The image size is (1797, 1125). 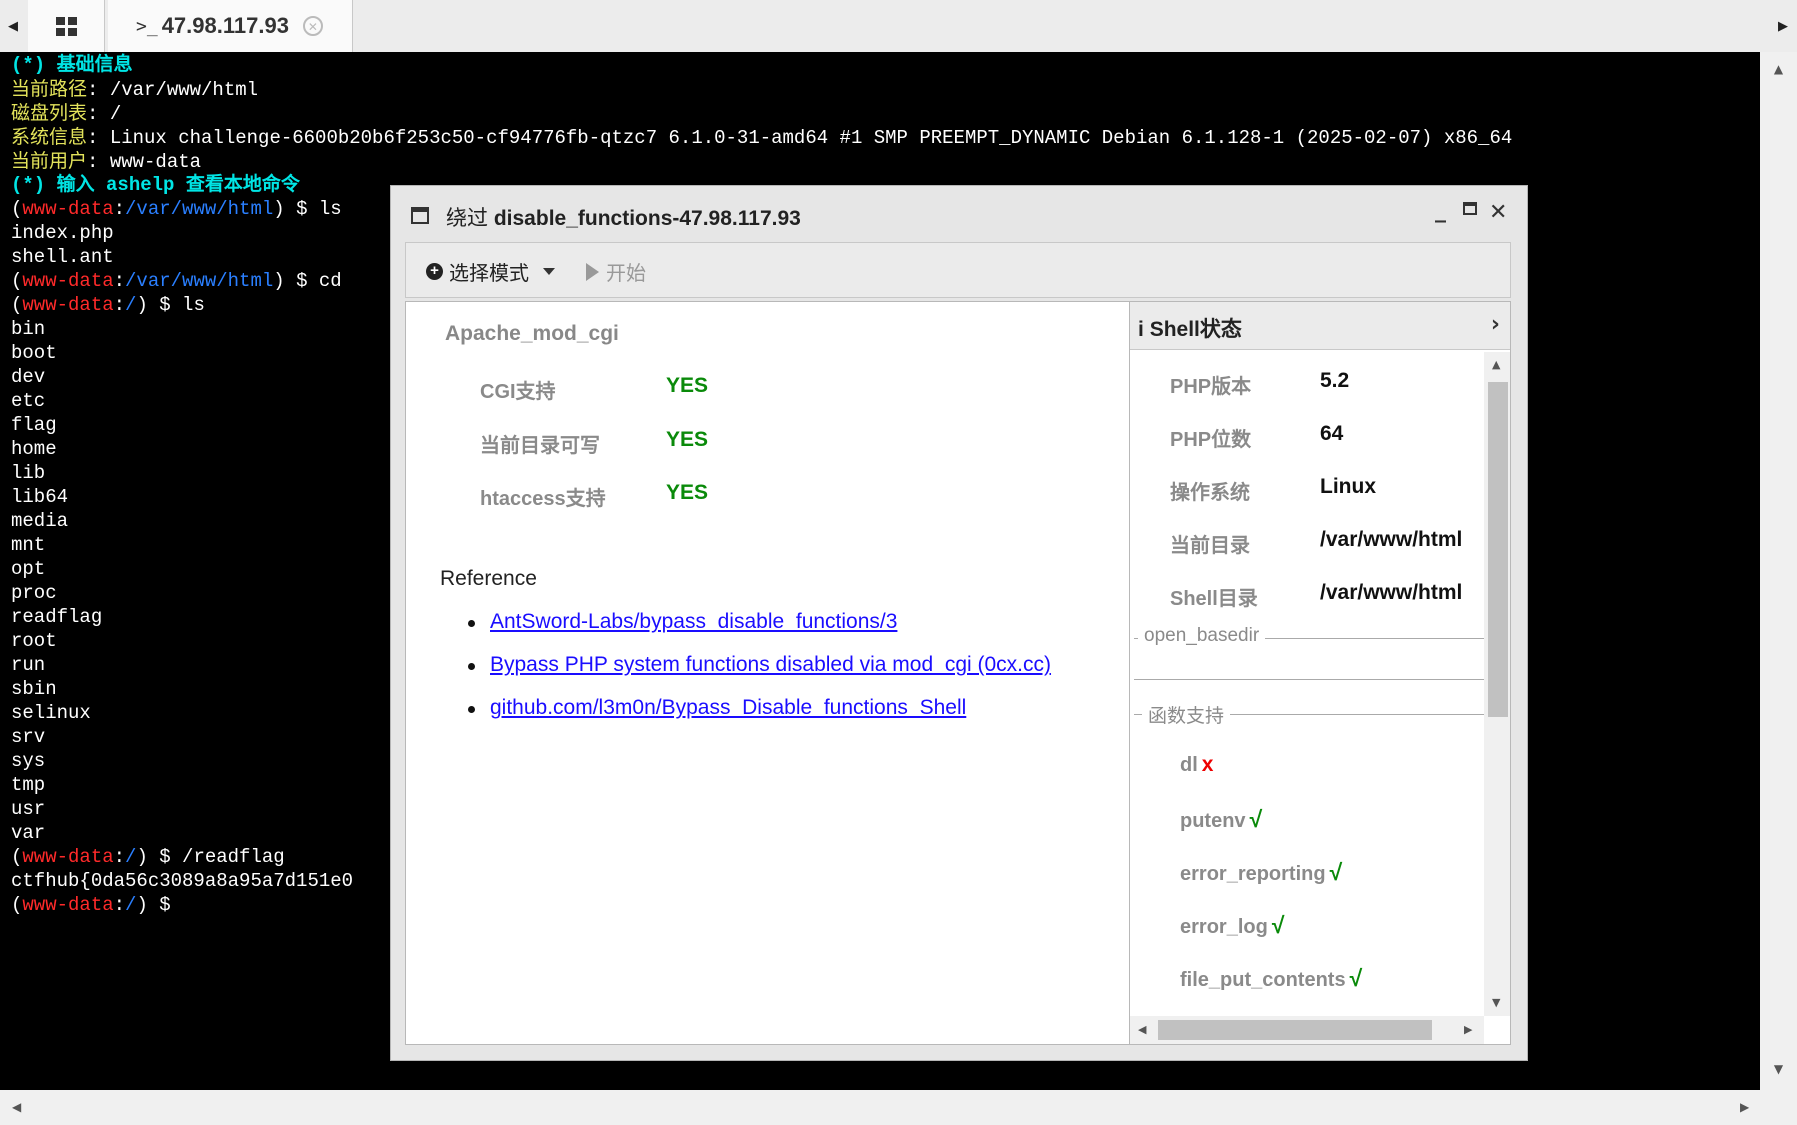 What do you see at coordinates (34, 641) in the screenshot?
I see `terminal-text: root` at bounding box center [34, 641].